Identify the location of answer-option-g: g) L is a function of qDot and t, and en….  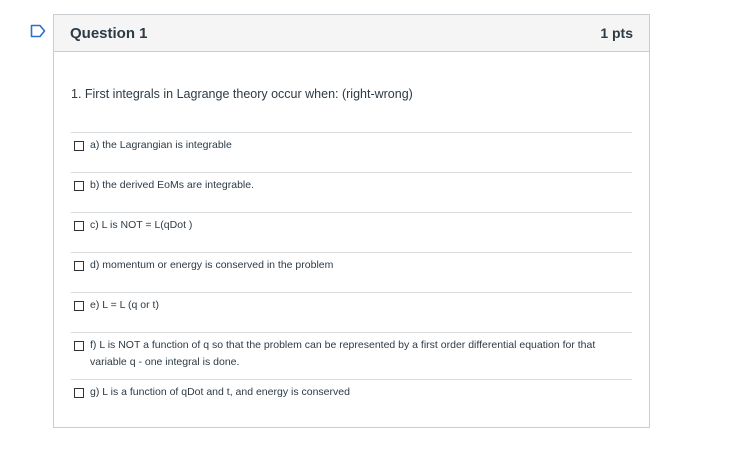
(351, 398).